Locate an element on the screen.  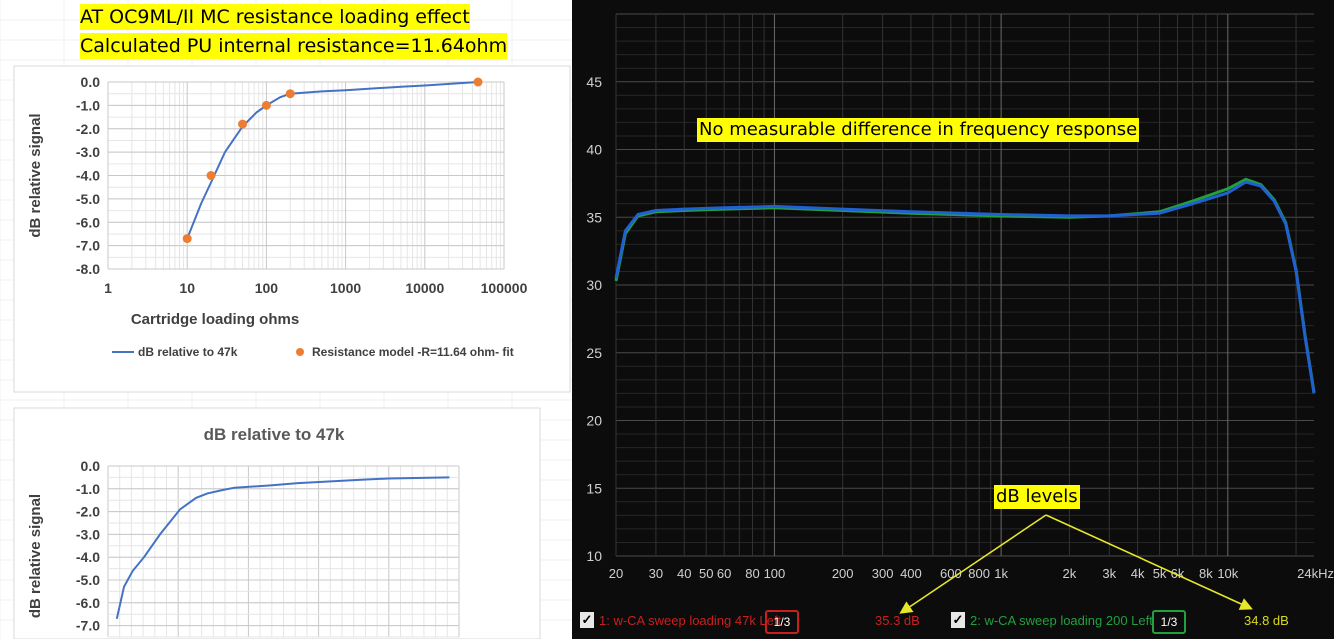
arrow-overlay is located at coordinates (1076, 564).